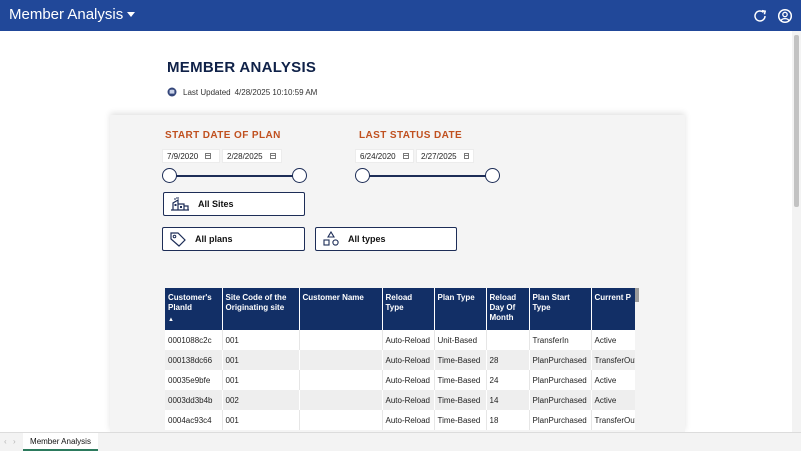 The width and height of the screenshot is (801, 451). What do you see at coordinates (637, 295) in the screenshot?
I see `table-scrollbar-thumb` at bounding box center [637, 295].